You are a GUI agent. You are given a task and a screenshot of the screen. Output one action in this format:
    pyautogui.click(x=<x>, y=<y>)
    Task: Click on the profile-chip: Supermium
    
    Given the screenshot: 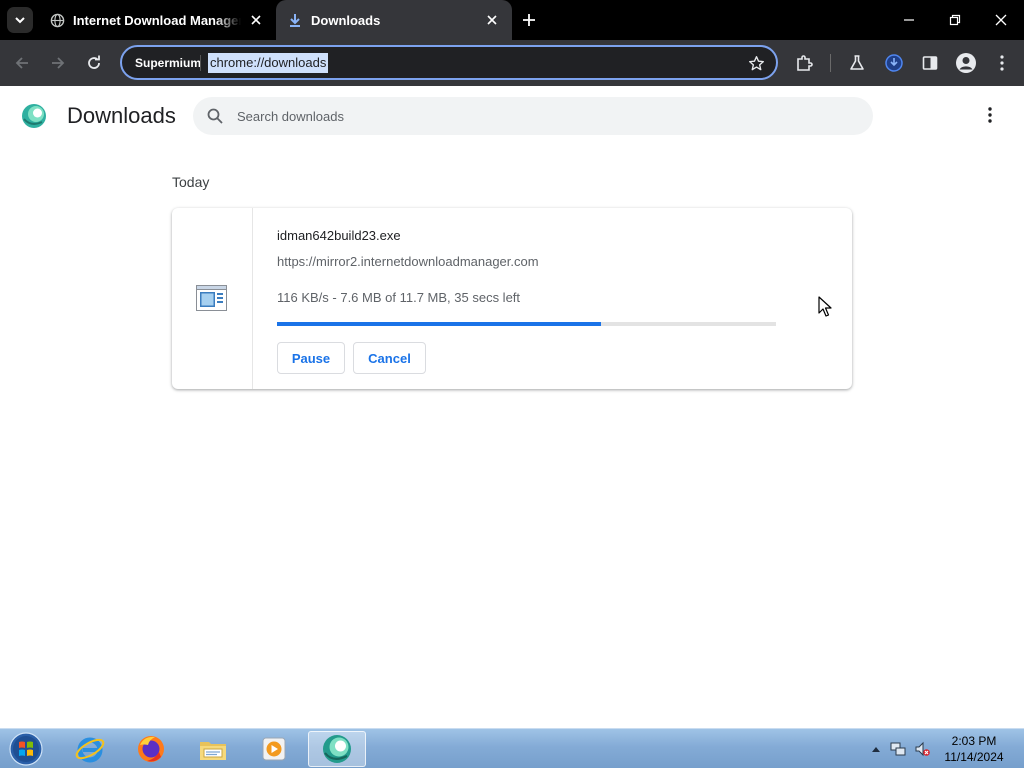 What is the action you would take?
    pyautogui.click(x=168, y=63)
    